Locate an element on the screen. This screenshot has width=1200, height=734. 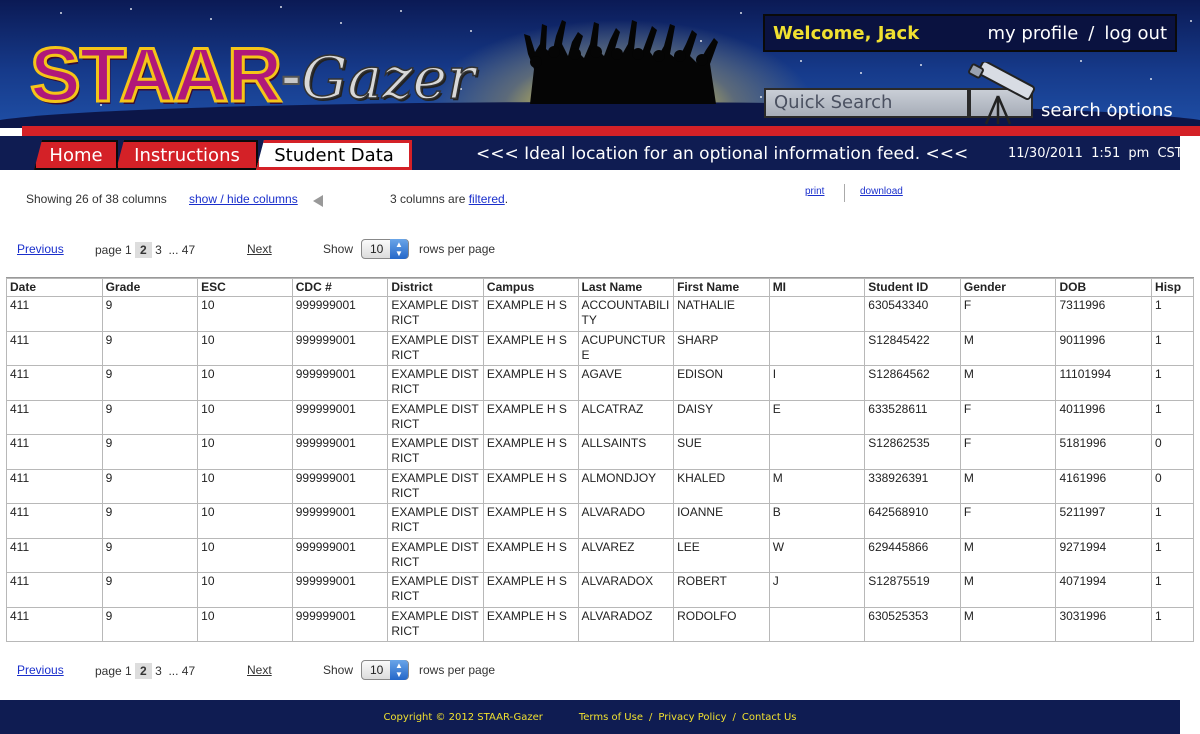
previous-page-link: Previous is located at coordinates (40, 249).